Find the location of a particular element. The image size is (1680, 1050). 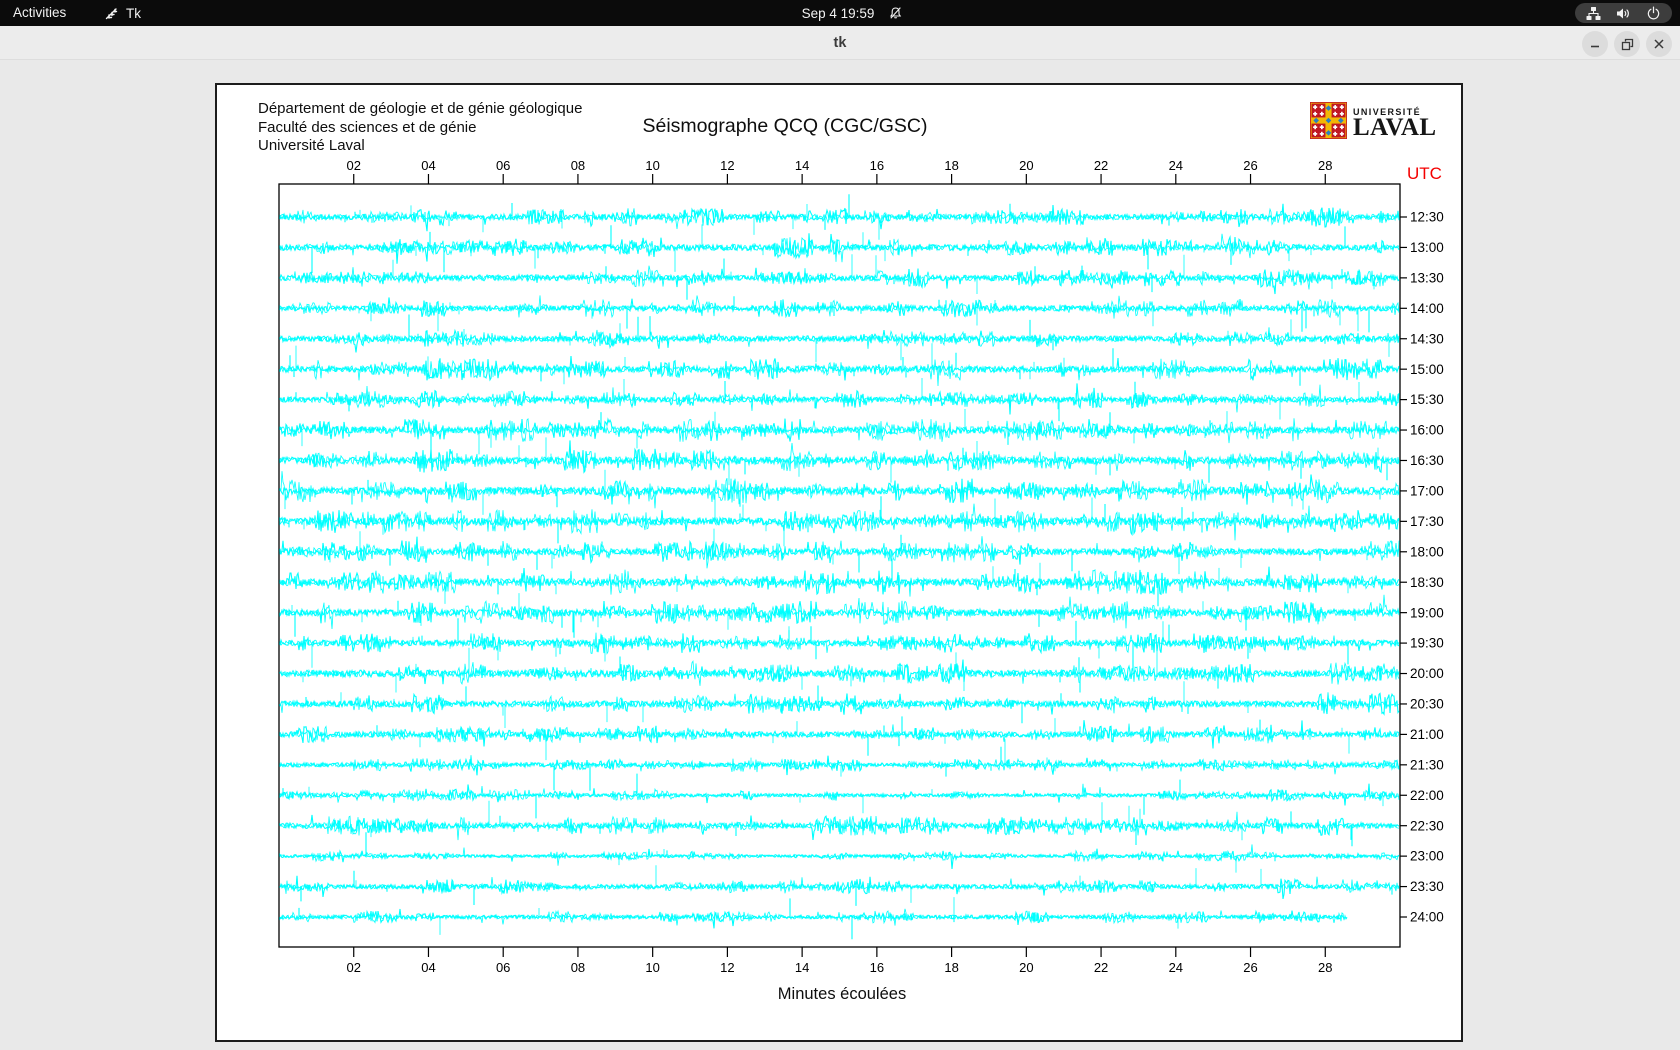

x-tick-label-top: 08 is located at coordinates (578, 165).